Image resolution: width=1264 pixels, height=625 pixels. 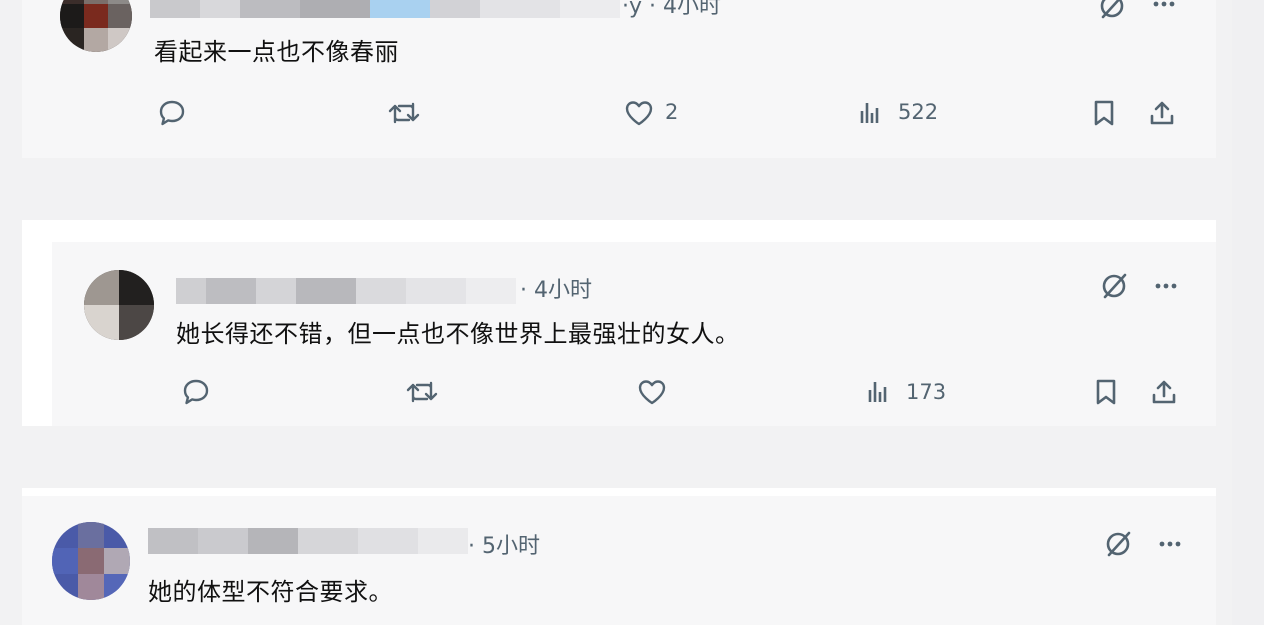 What do you see at coordinates (270, 592) in the screenshot?
I see `reply-text: 她的体型不符合要求。` at bounding box center [270, 592].